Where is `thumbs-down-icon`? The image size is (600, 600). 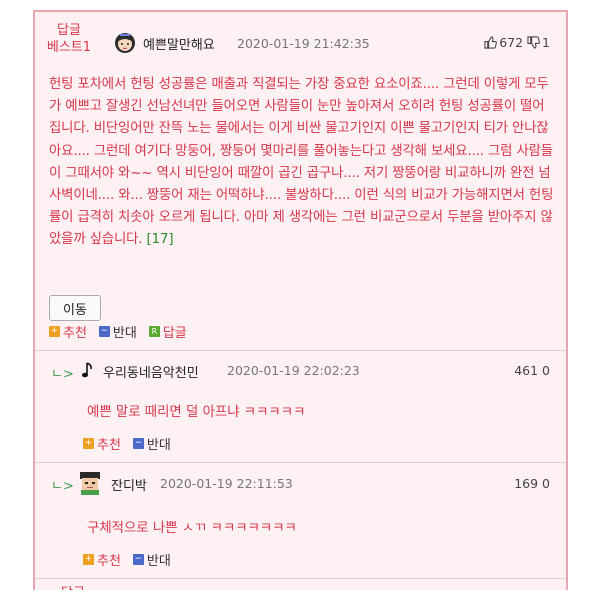 thumbs-down-icon is located at coordinates (533, 42).